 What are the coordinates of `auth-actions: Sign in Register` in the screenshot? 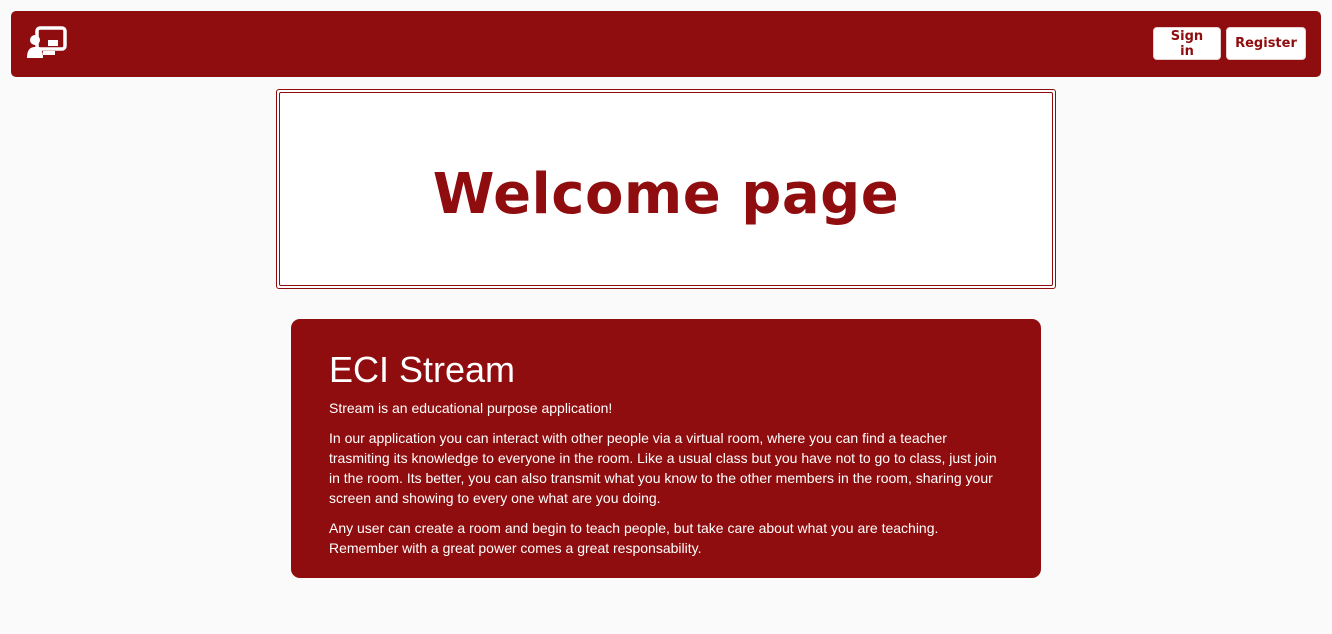 It's located at (1229, 43).